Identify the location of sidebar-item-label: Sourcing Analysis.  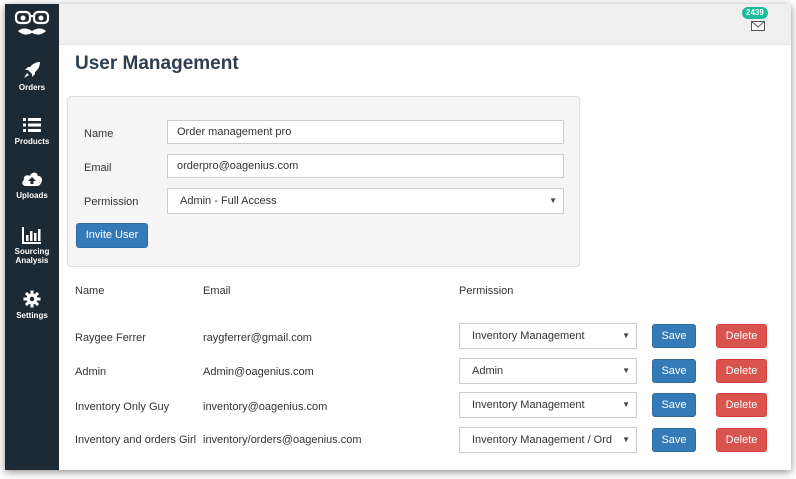
(32, 256).